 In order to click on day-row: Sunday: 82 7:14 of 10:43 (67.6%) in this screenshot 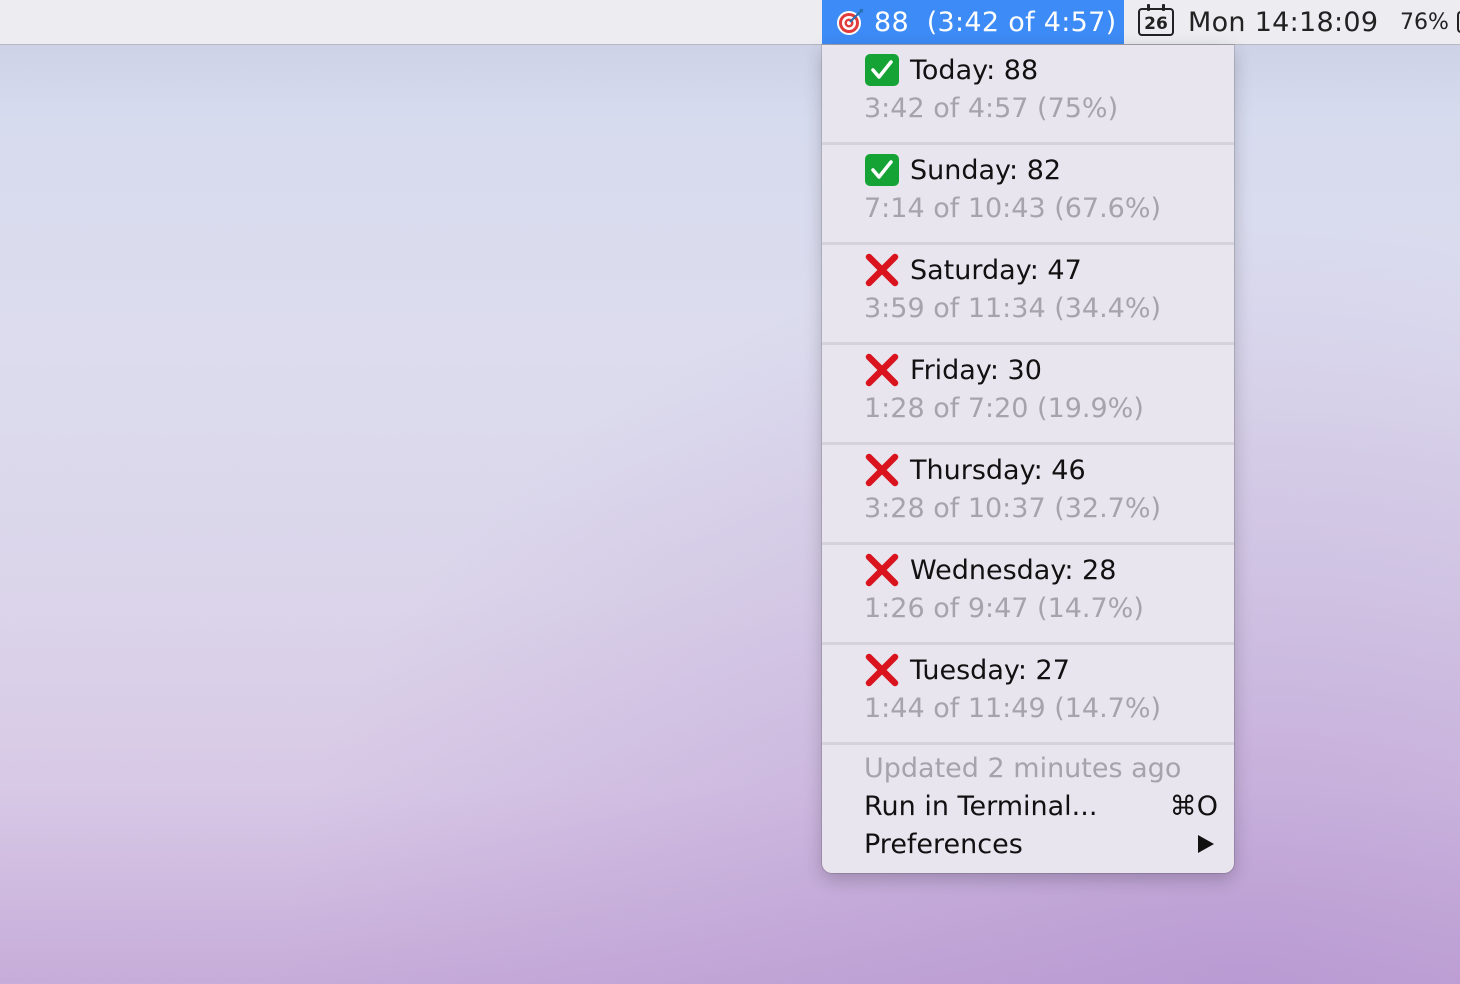, I will do `click(1028, 195)`.